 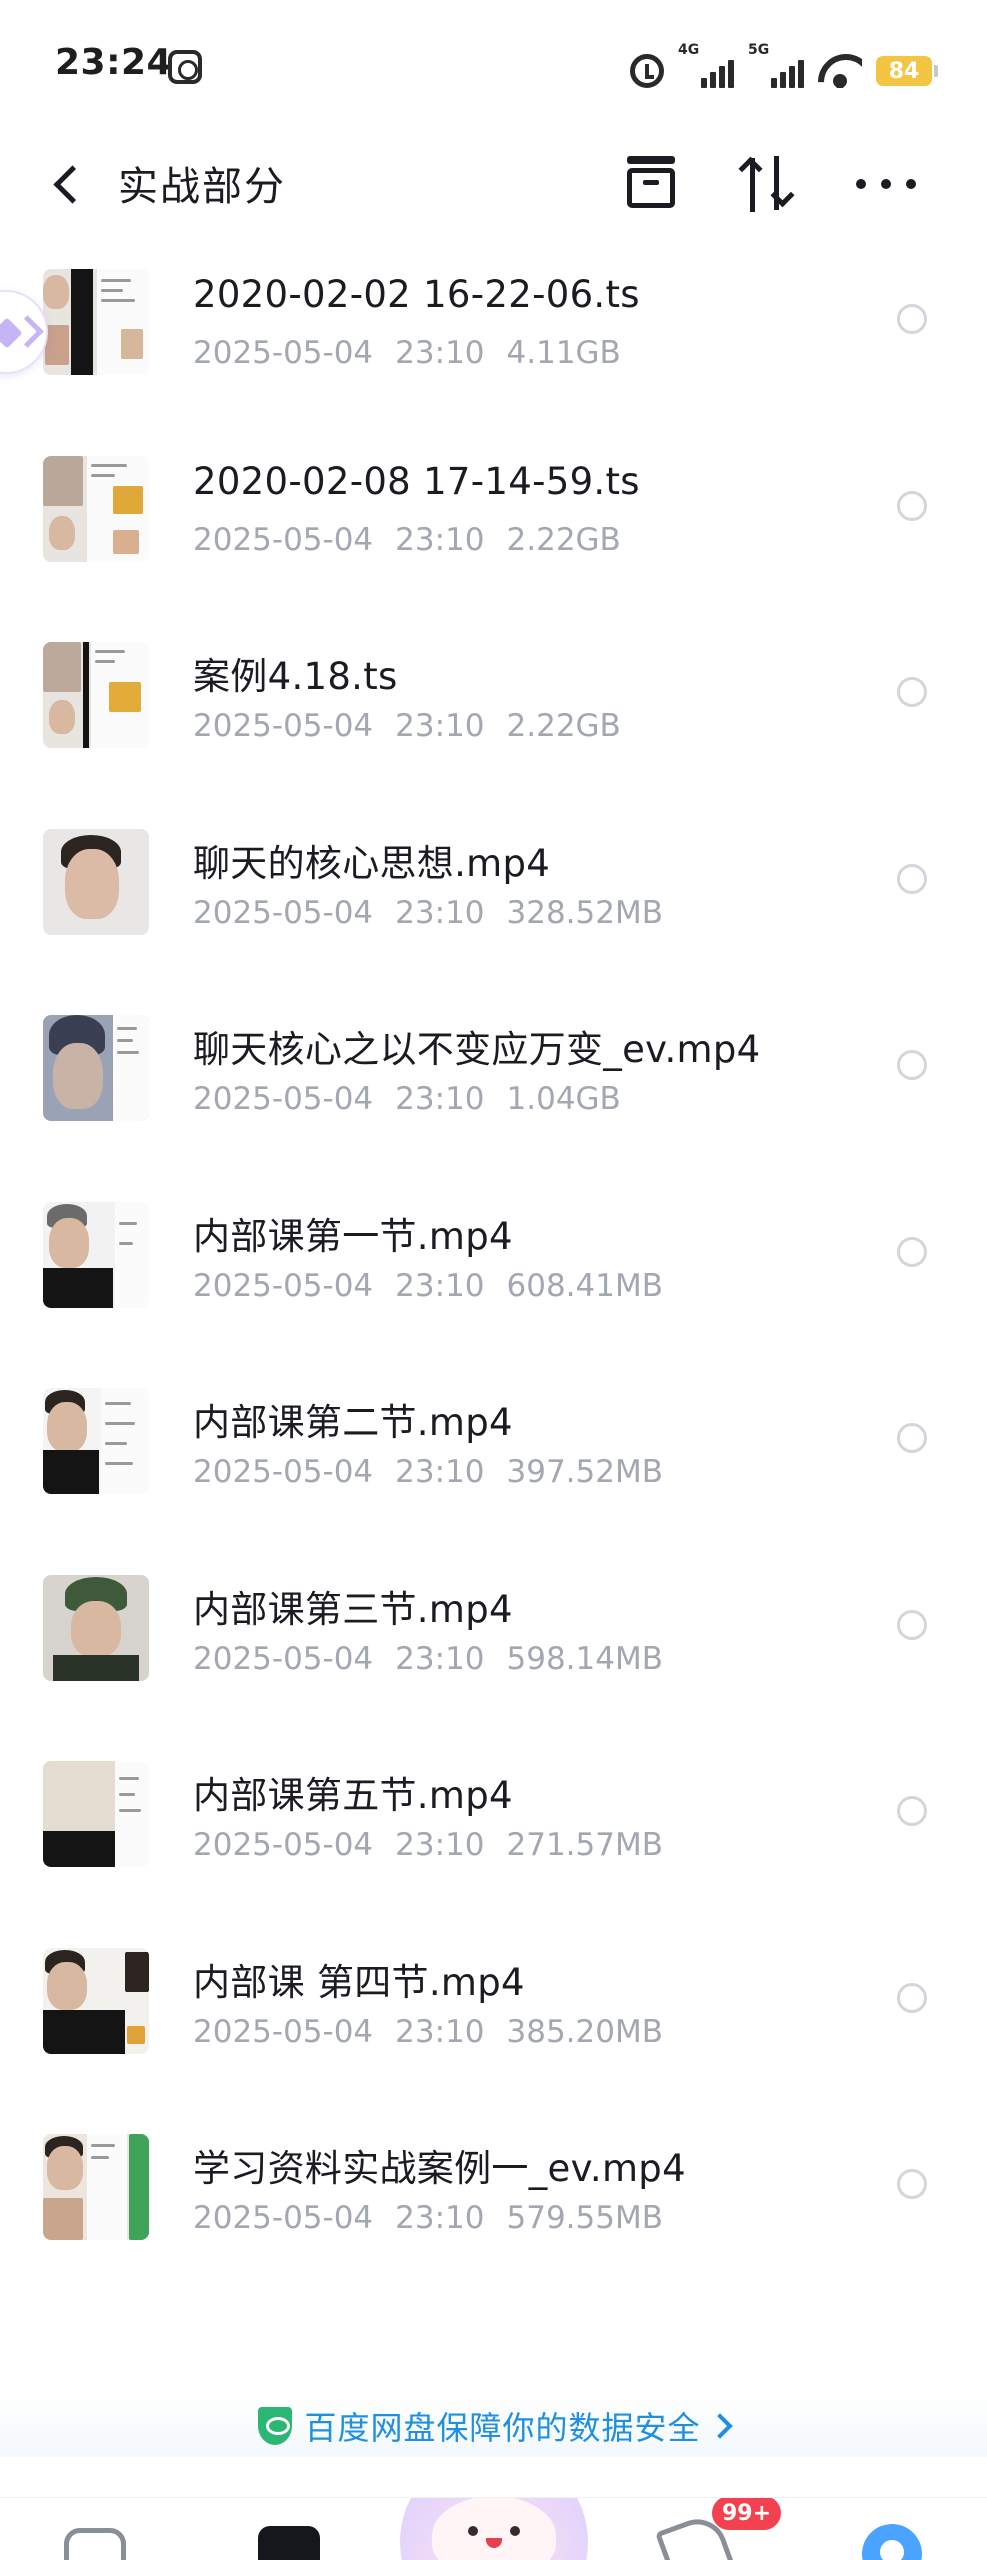 I want to click on list-item: 学习资料实战案例一_ev.mp4 2025-05-04 23:10 579.55MB, so click(x=493, y=2205).